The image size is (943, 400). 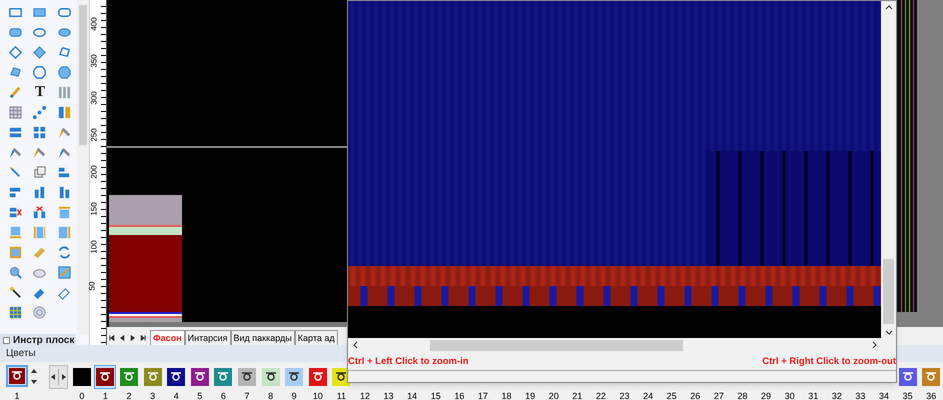 I want to click on swatch-number: 16, so click(x=459, y=396).